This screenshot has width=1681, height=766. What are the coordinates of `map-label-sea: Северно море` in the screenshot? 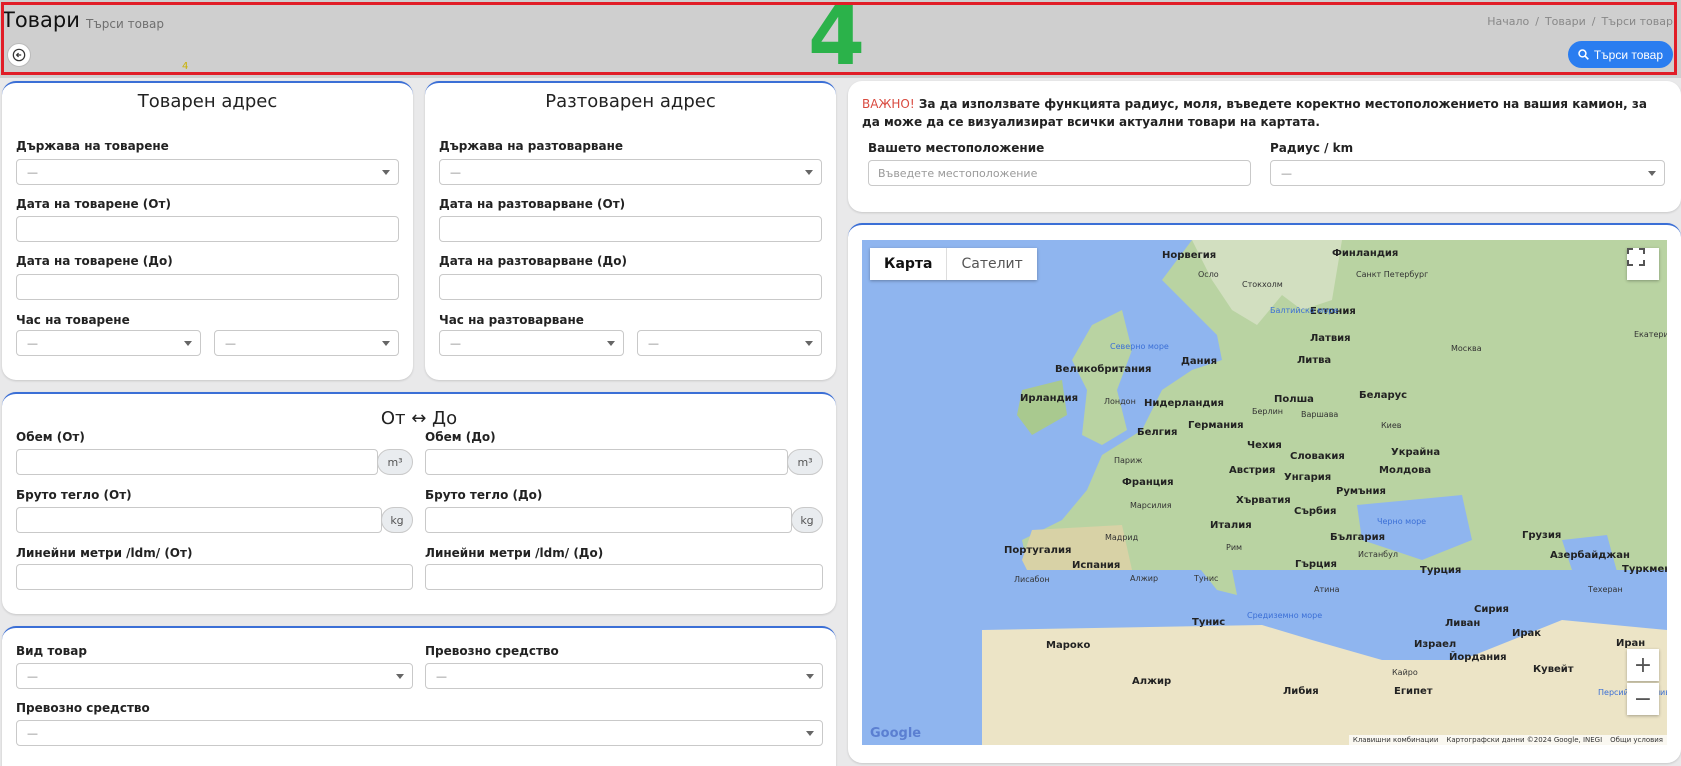 It's located at (1139, 346).